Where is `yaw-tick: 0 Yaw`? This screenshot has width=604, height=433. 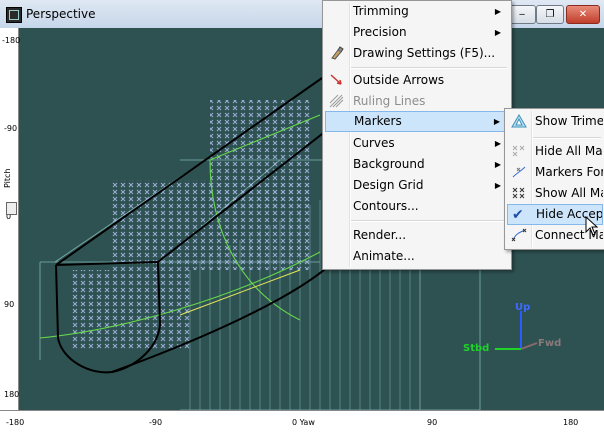
yaw-tick: 0 Yaw is located at coordinates (303, 422).